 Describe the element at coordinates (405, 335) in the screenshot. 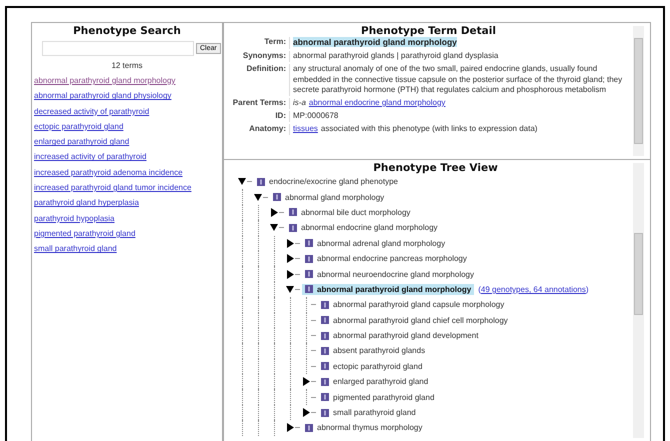

I see `tree-node-label: abnormal parathyroid gland development` at that location.